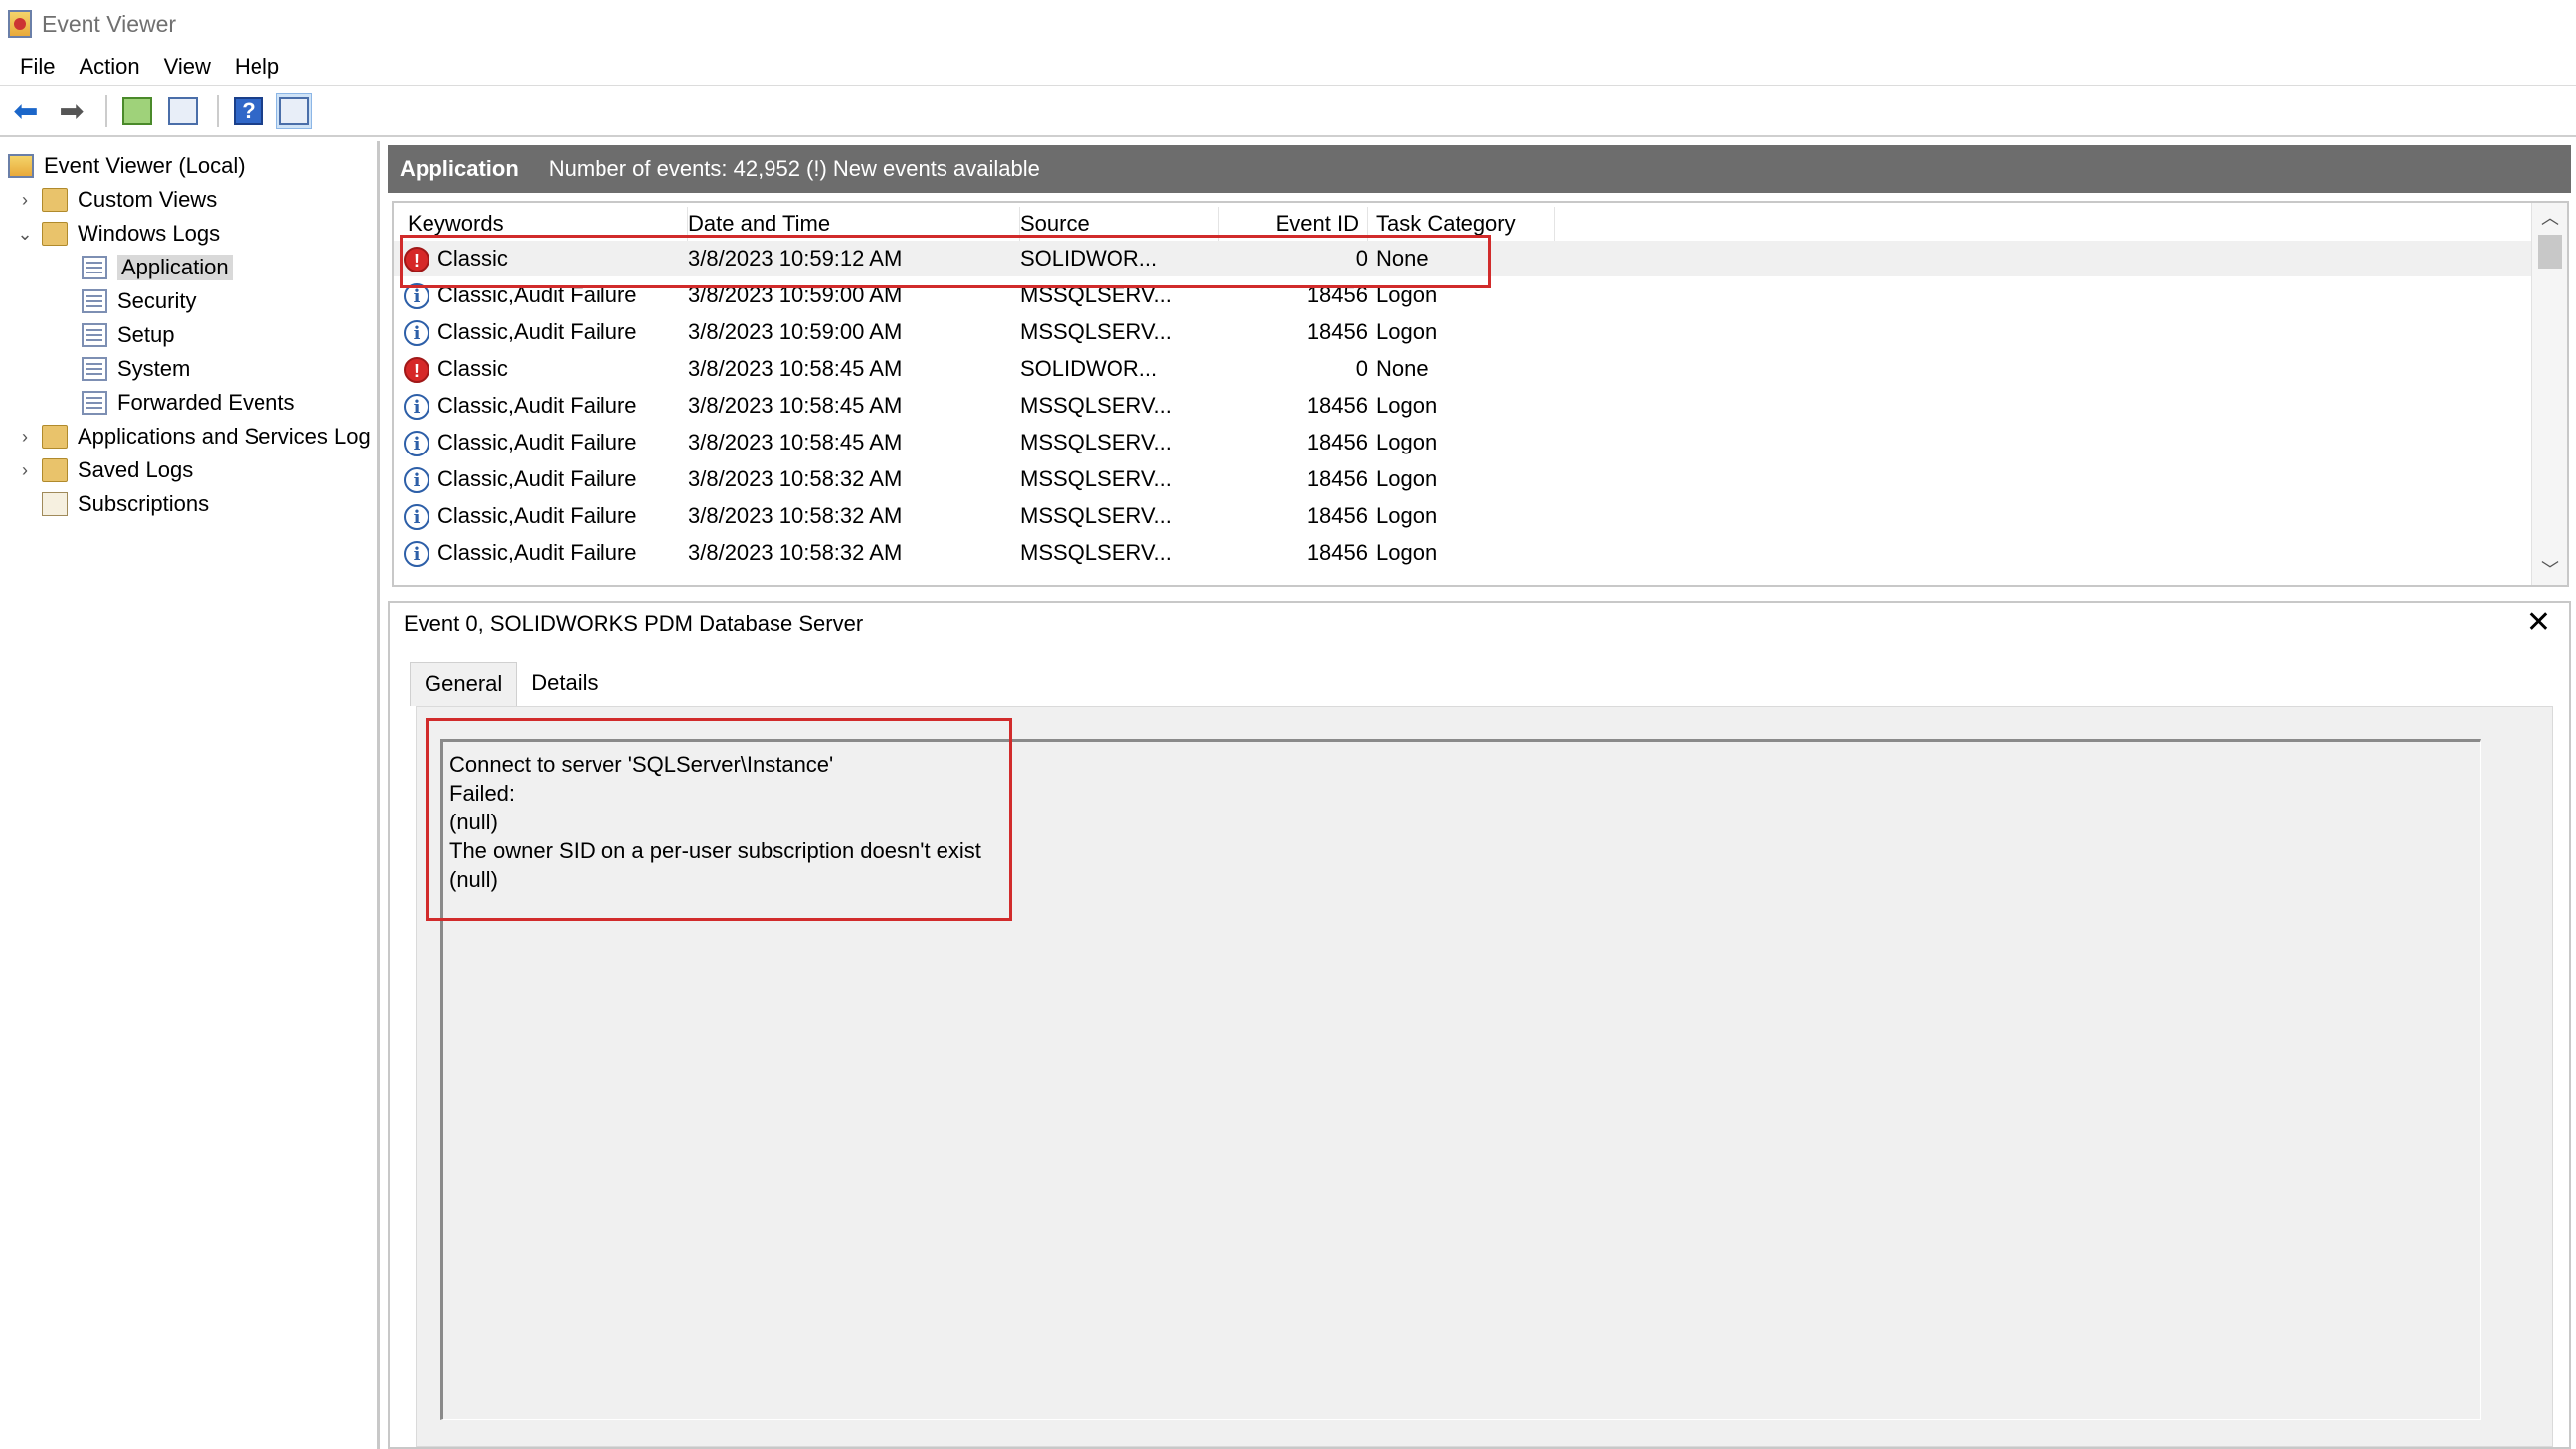  I want to click on highlight-box-message, so click(719, 819).